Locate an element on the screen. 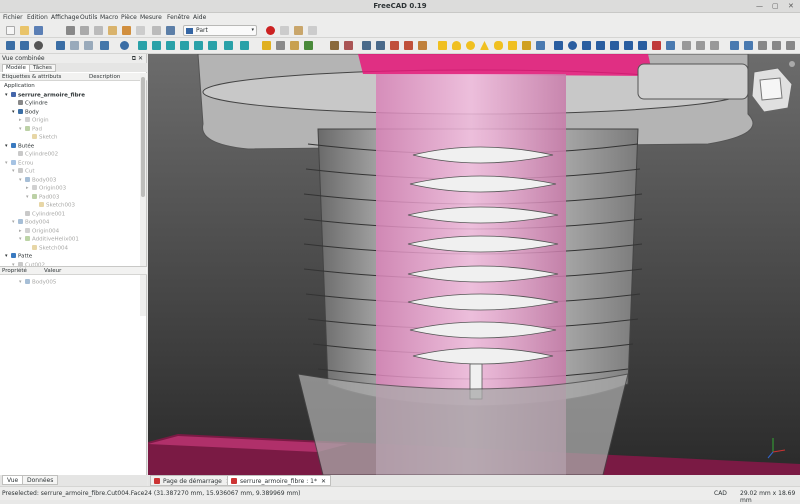  part-box-icon is located at coordinates (442, 45).